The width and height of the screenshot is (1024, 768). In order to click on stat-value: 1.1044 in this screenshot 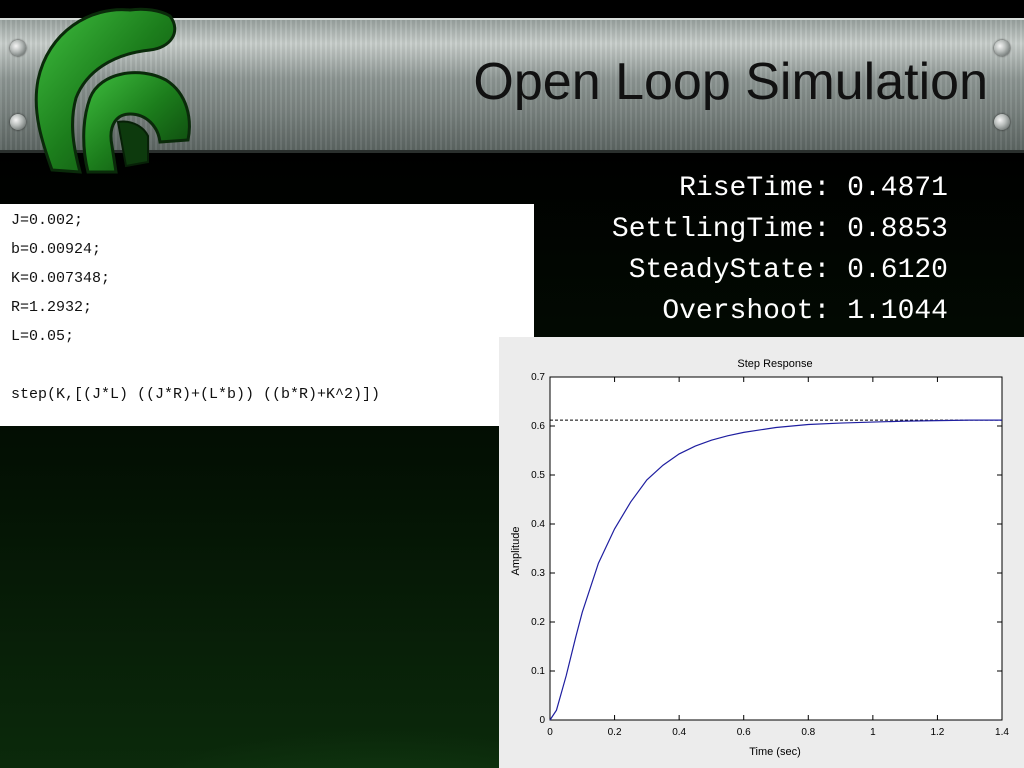, I will do `click(897, 311)`.